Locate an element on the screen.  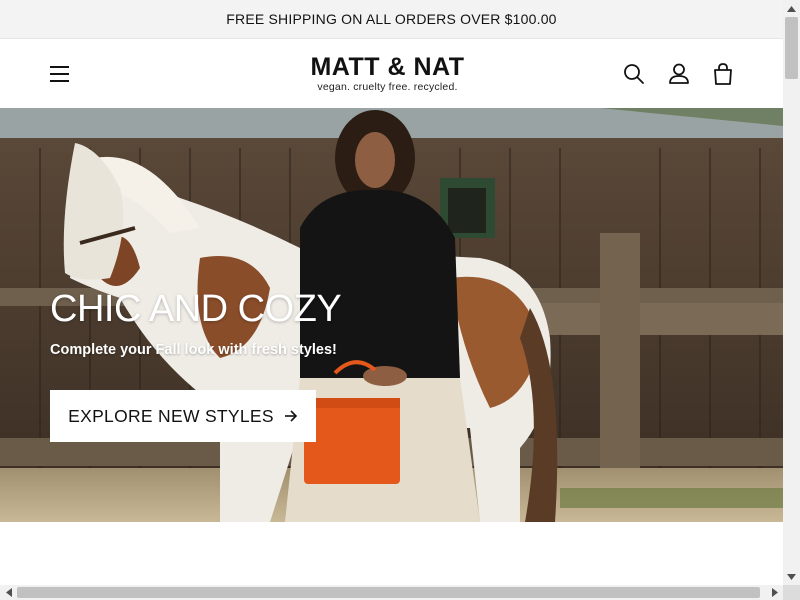
scroll-left-arrow-icon is located at coordinates (8, 592).